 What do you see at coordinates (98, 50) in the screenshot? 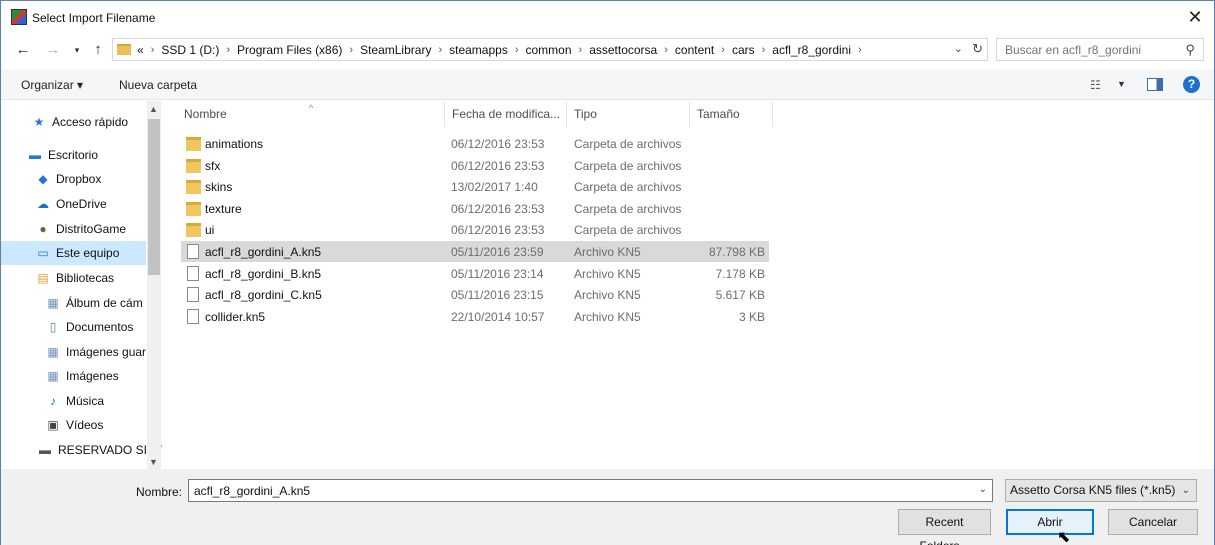
I see `up-arrow-icon: ↑` at bounding box center [98, 50].